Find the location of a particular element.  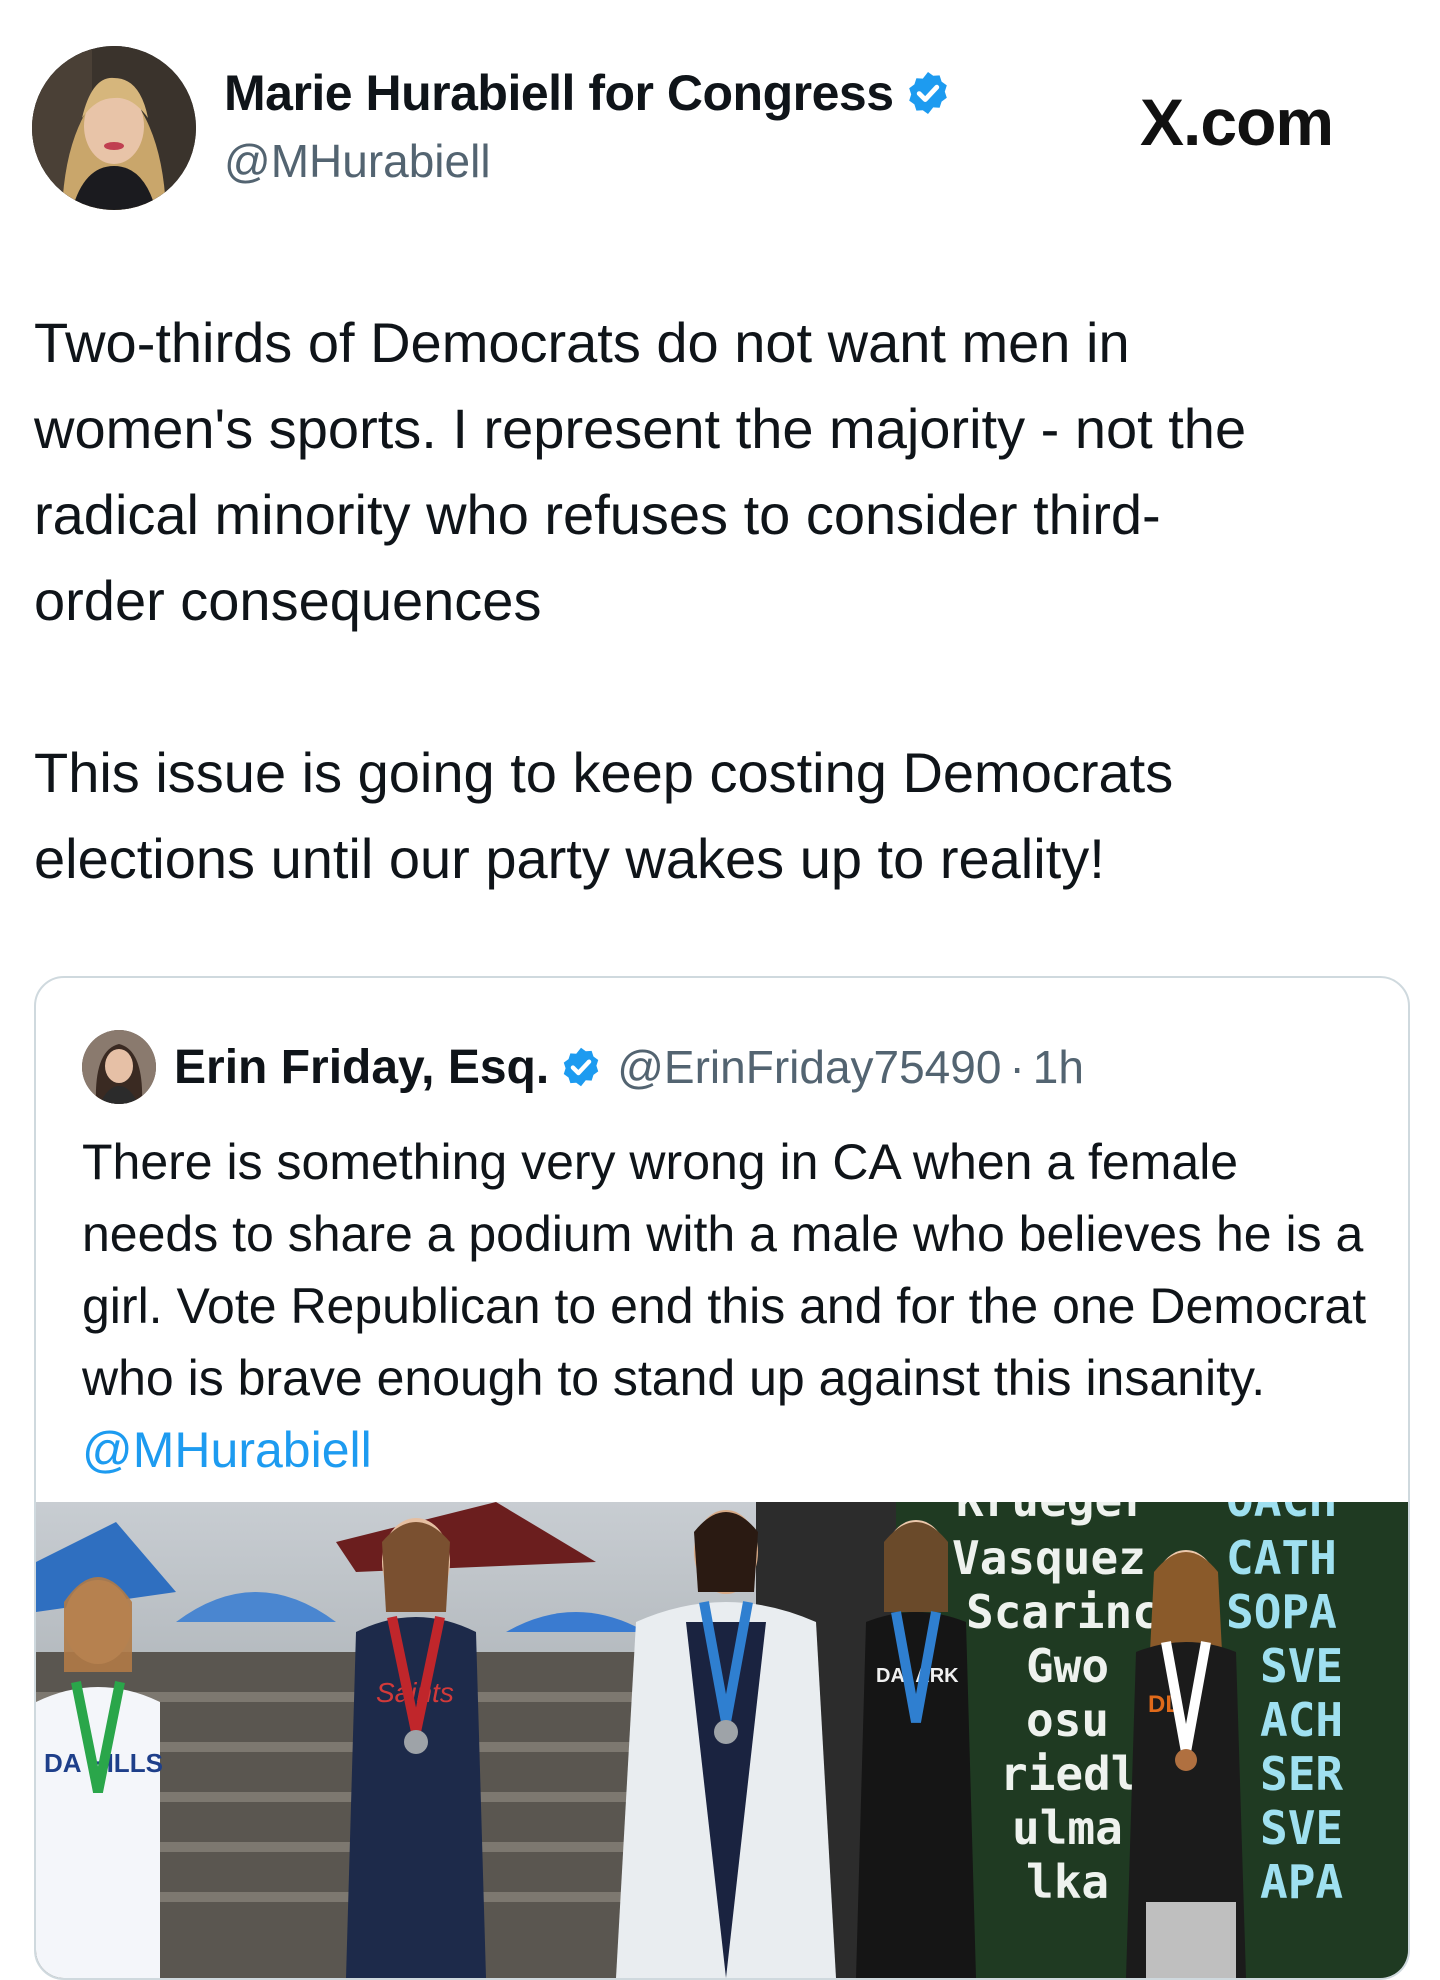

quoted-author-avatar is located at coordinates (119, 1067).